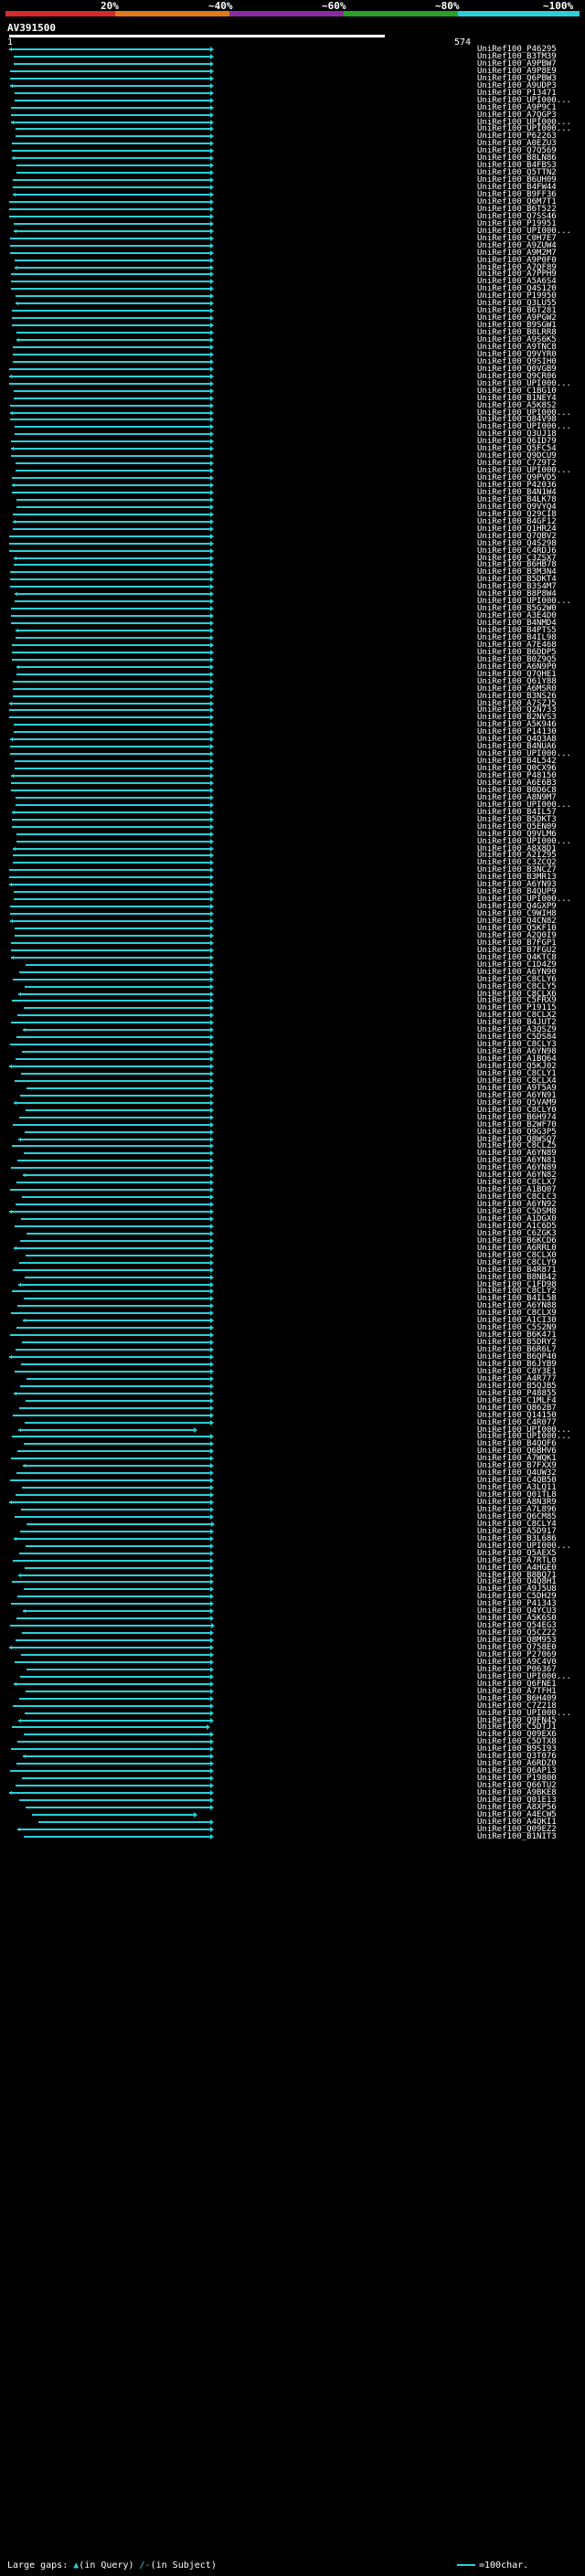  I want to click on scale-swatch, so click(466, 2565).